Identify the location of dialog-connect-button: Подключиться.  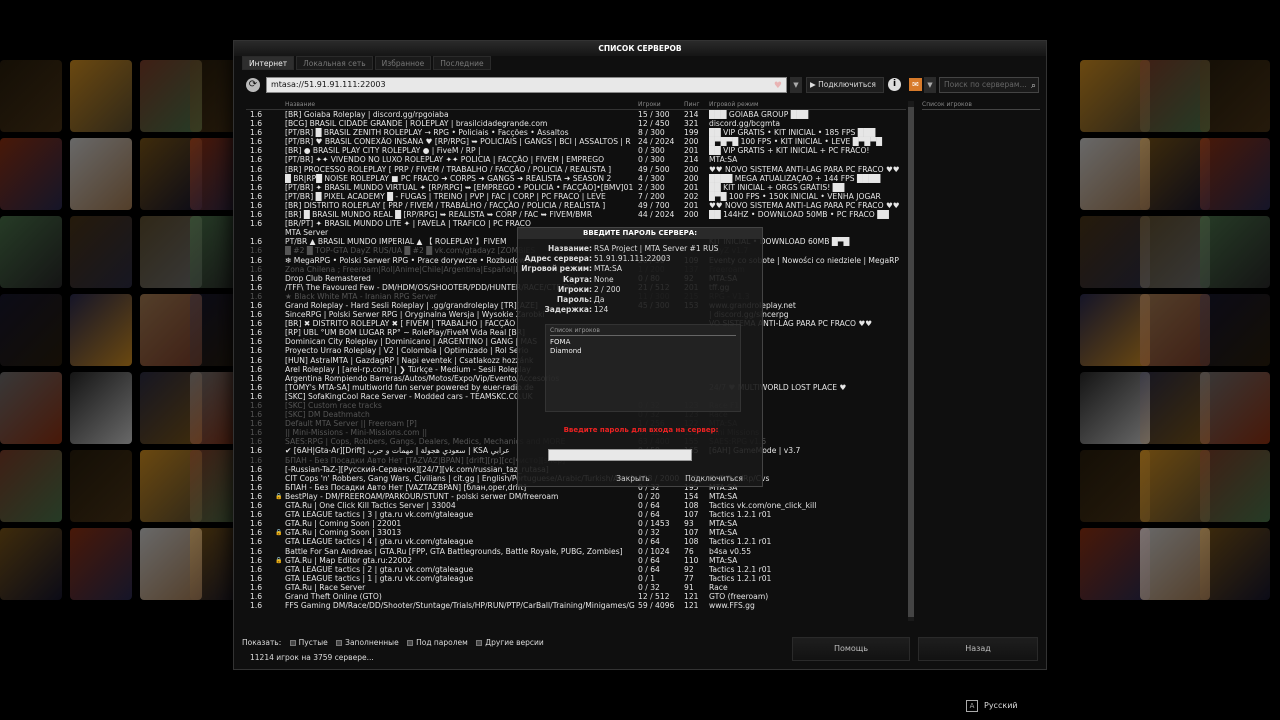
(714, 478).